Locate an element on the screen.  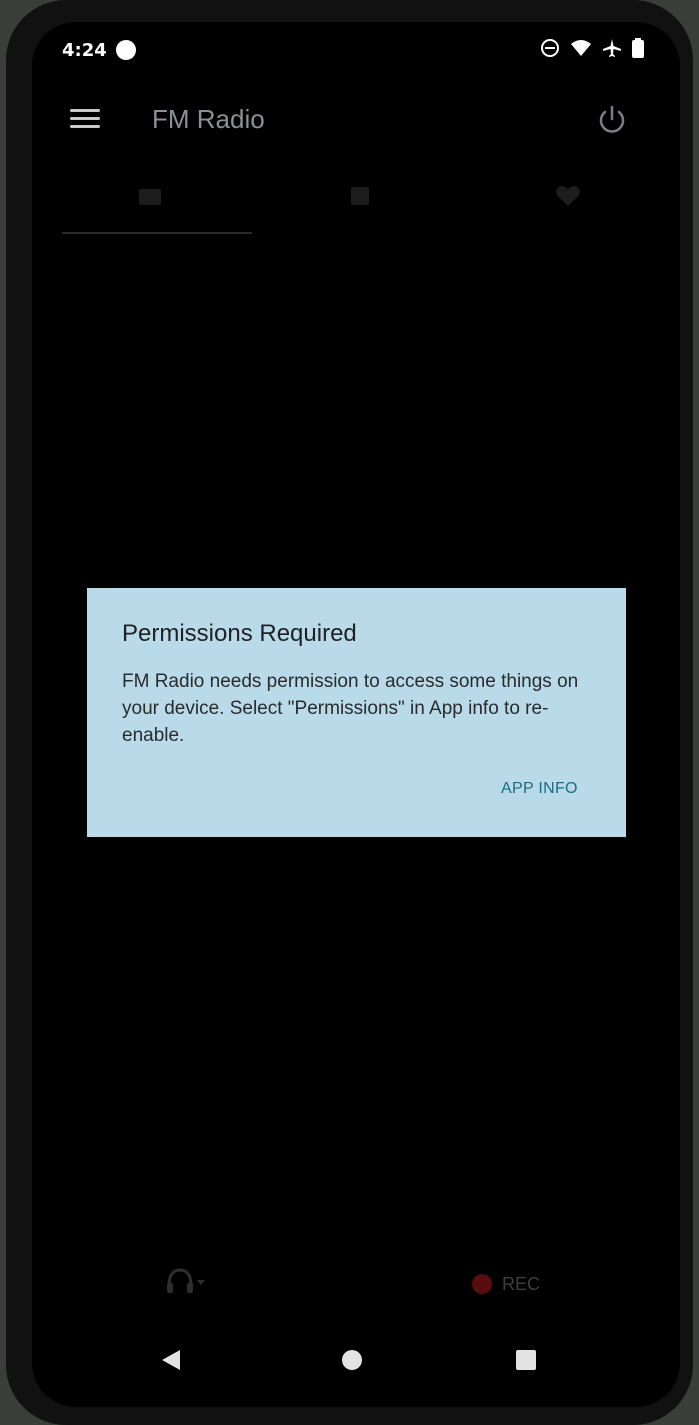
status-bar: 4:24 is located at coordinates (356, 52).